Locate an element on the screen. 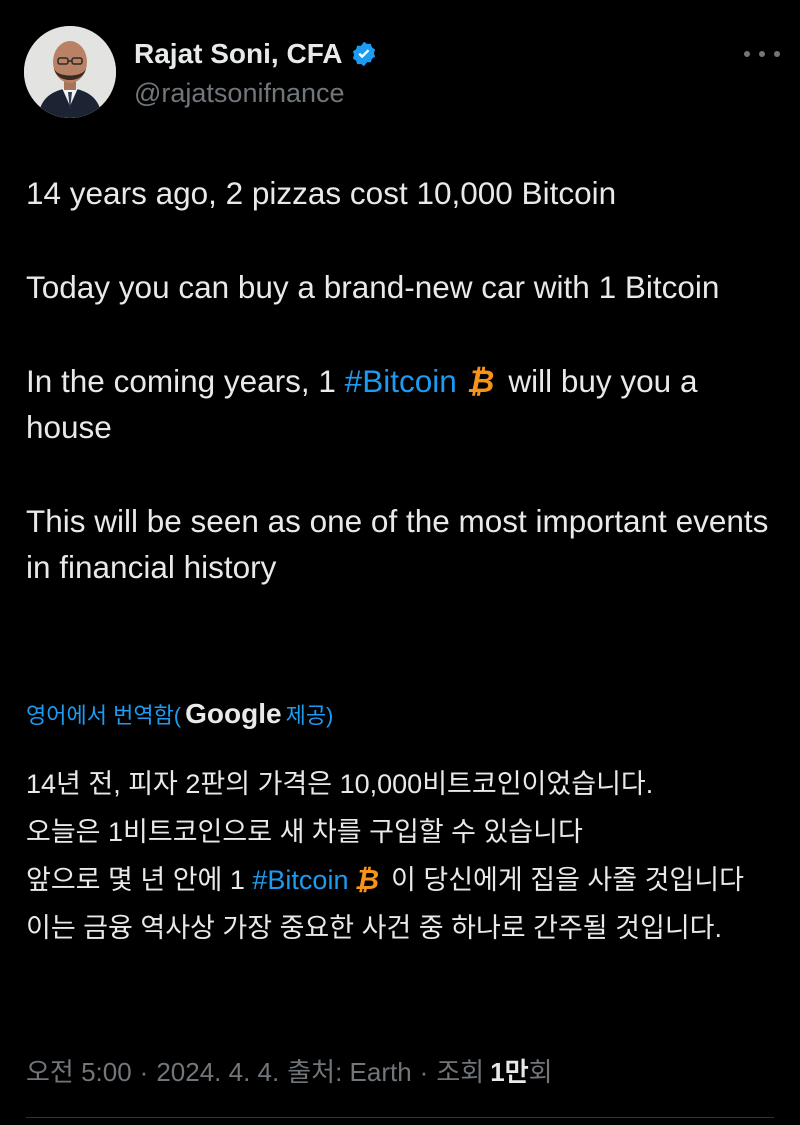 The height and width of the screenshot is (1125, 800). translation-label-prefix: 영어에서 번역함( is located at coordinates (104, 715).